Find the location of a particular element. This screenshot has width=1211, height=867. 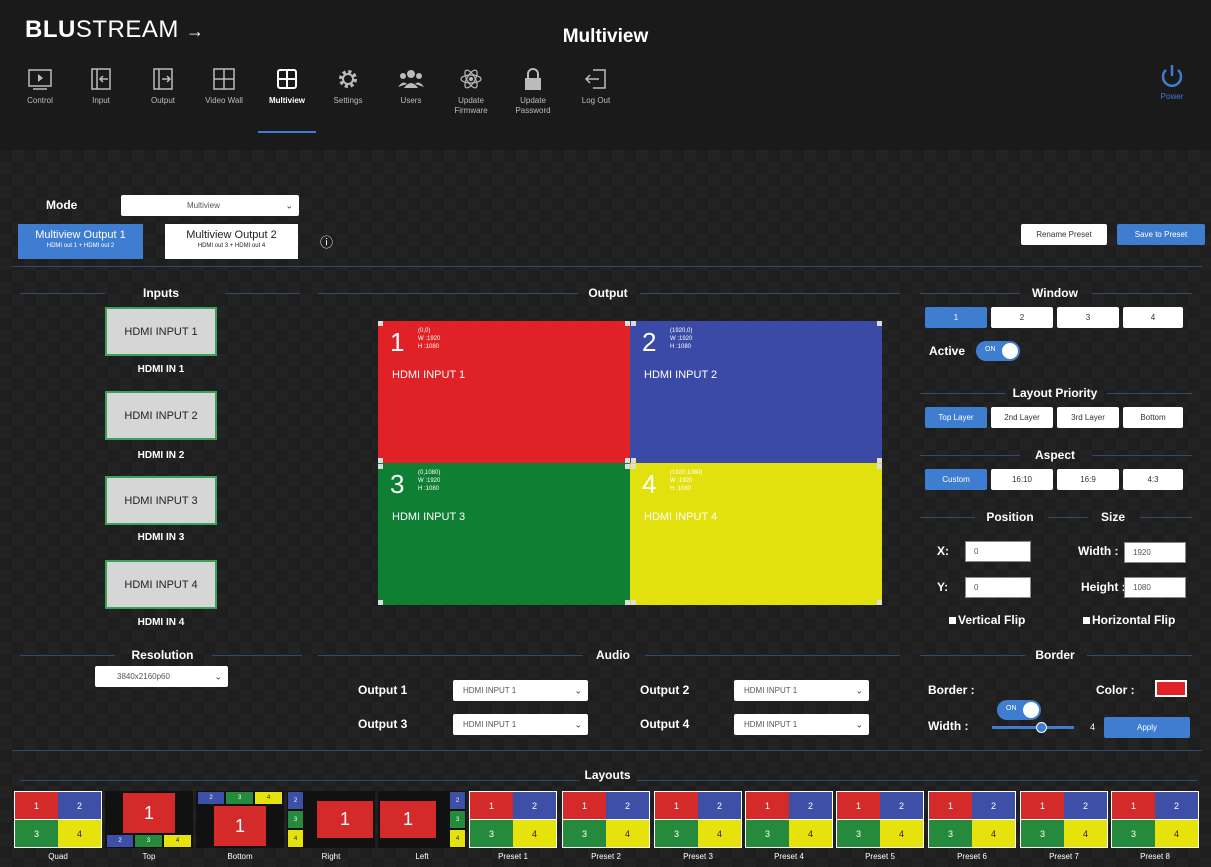

checkbox-icon is located at coordinates (1086, 620).